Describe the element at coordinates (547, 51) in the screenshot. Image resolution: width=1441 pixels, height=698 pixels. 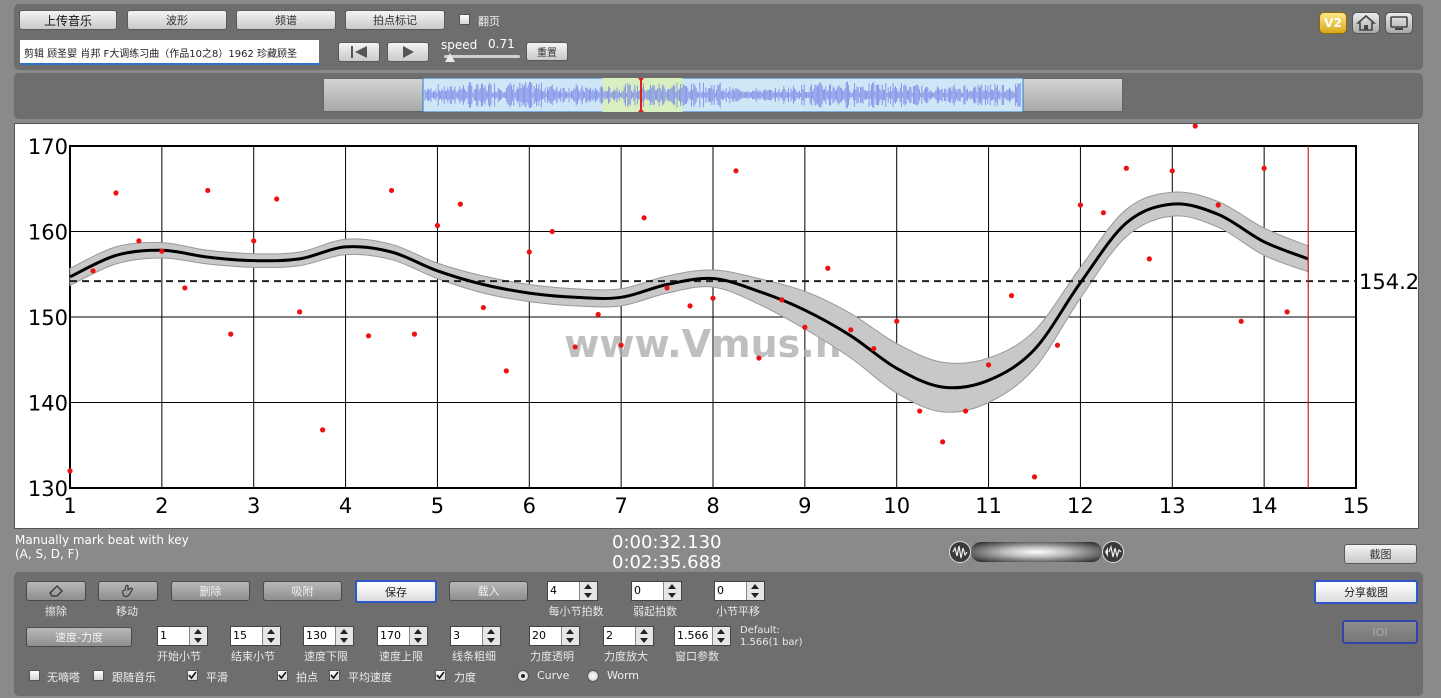
I see `reset-speed-button: 重置` at that location.